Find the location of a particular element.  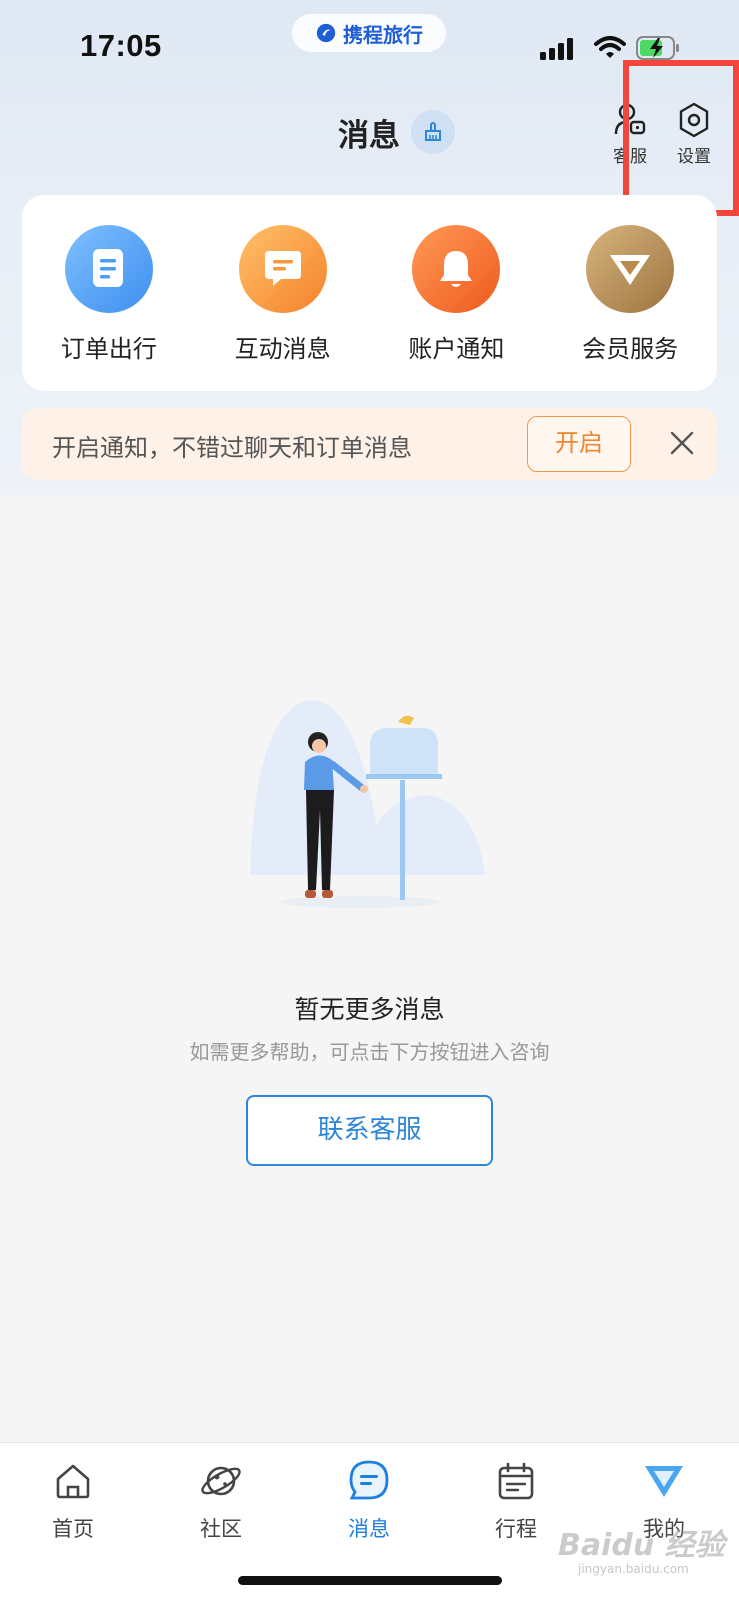

brand-name: 携程旅行 is located at coordinates (383, 34).